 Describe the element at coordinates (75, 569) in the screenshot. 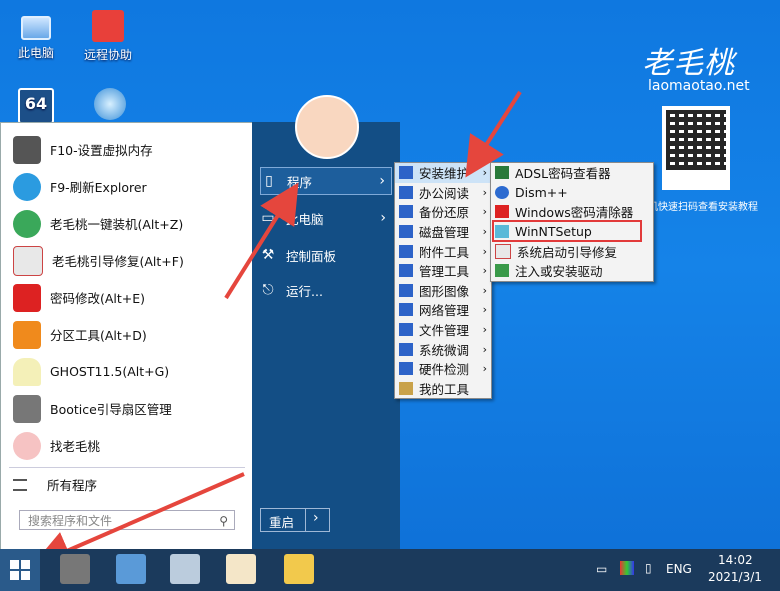

I see `memory-chip-icon` at that location.